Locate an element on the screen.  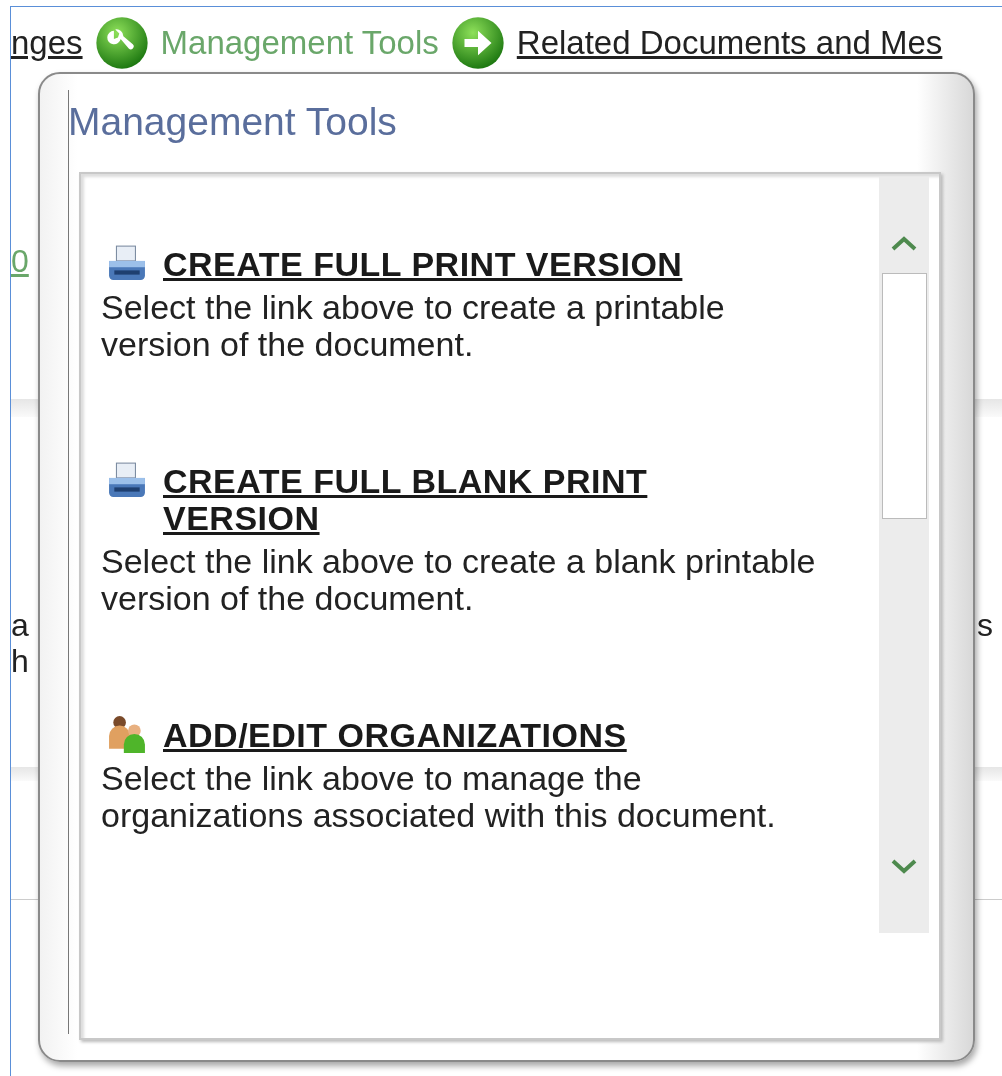
popup-title: Management Tools is located at coordinates (233, 122).